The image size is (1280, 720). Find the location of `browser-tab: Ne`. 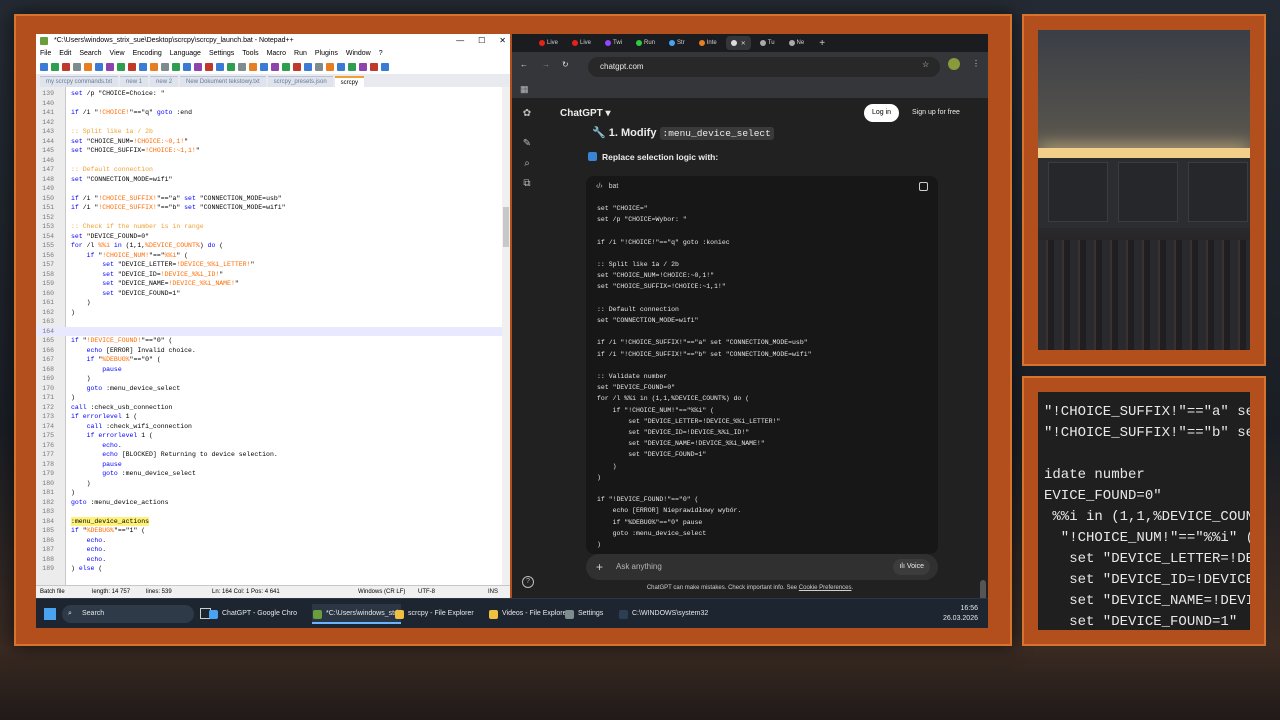

browser-tab: Ne is located at coordinates (797, 43).